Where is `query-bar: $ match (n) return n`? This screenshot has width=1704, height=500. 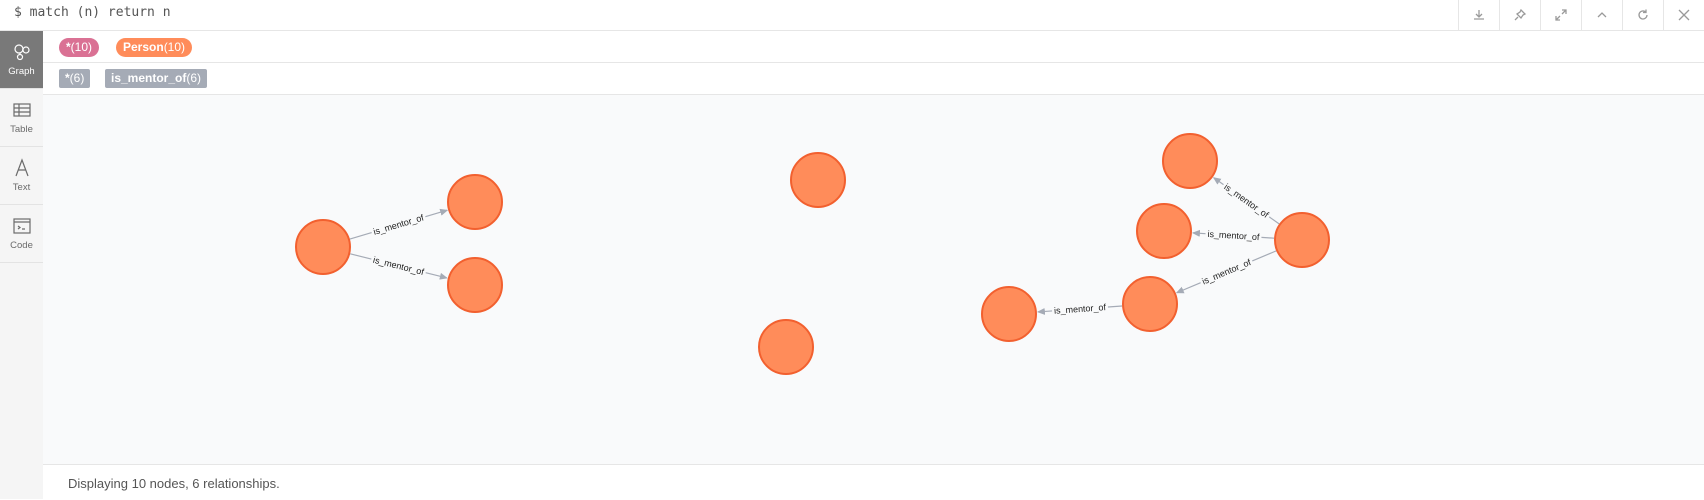 query-bar: $ match (n) return n is located at coordinates (852, 15).